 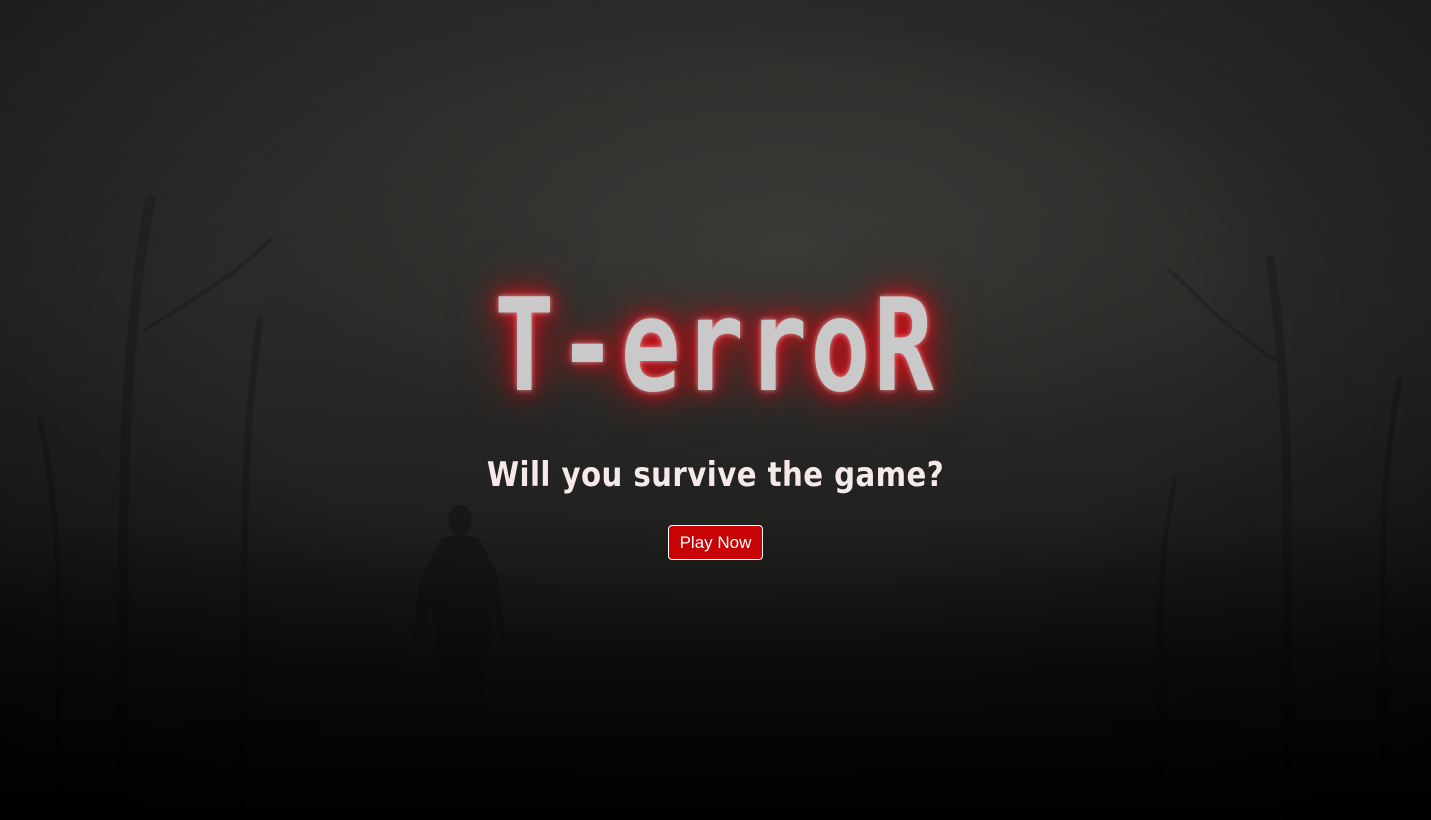 I want to click on tagline: Will you survive the game?, so click(x=715, y=475).